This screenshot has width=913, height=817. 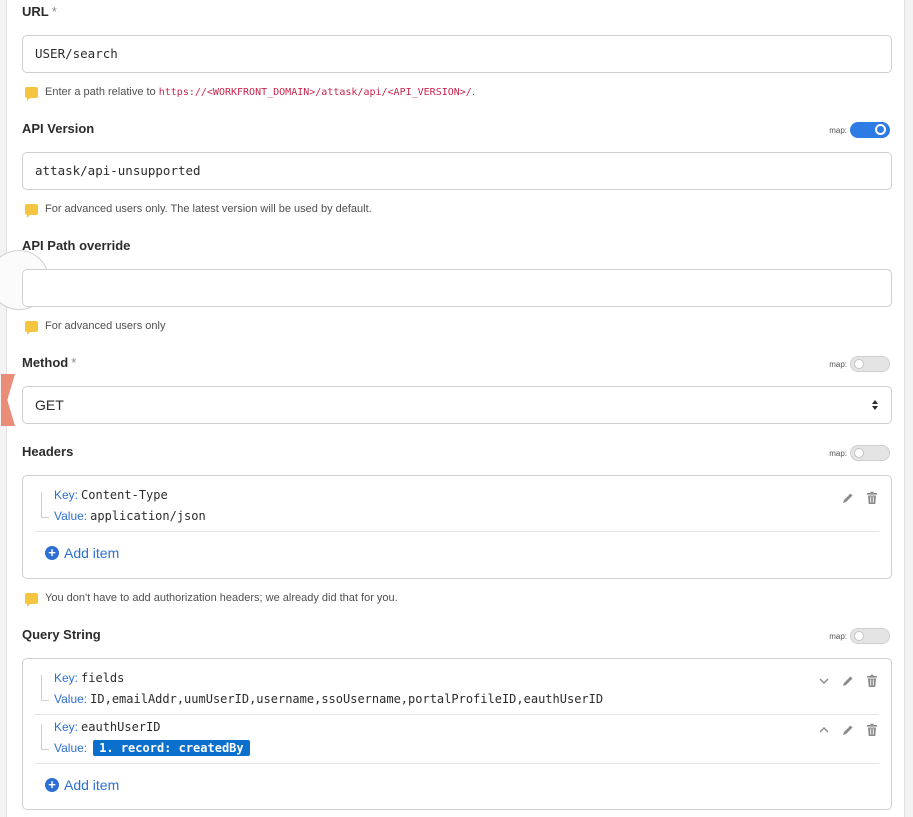 What do you see at coordinates (45, 362) in the screenshot?
I see `method-label-text: Method` at bounding box center [45, 362].